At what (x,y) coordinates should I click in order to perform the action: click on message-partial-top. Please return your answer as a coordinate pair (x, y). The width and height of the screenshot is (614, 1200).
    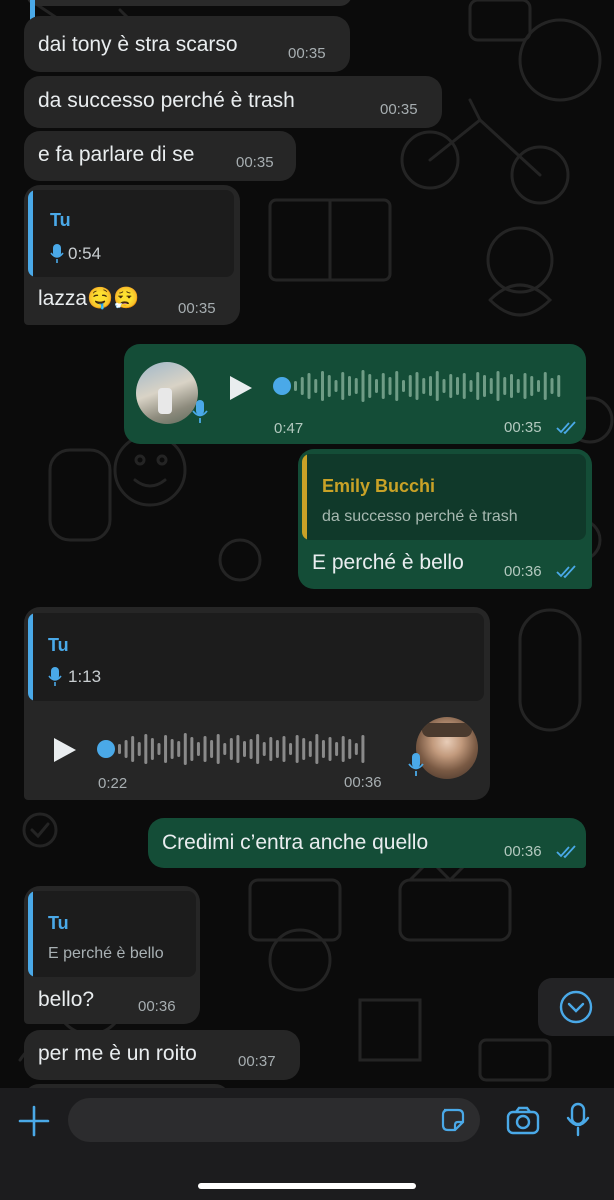
    Looking at the image, I should click on (189, 3).